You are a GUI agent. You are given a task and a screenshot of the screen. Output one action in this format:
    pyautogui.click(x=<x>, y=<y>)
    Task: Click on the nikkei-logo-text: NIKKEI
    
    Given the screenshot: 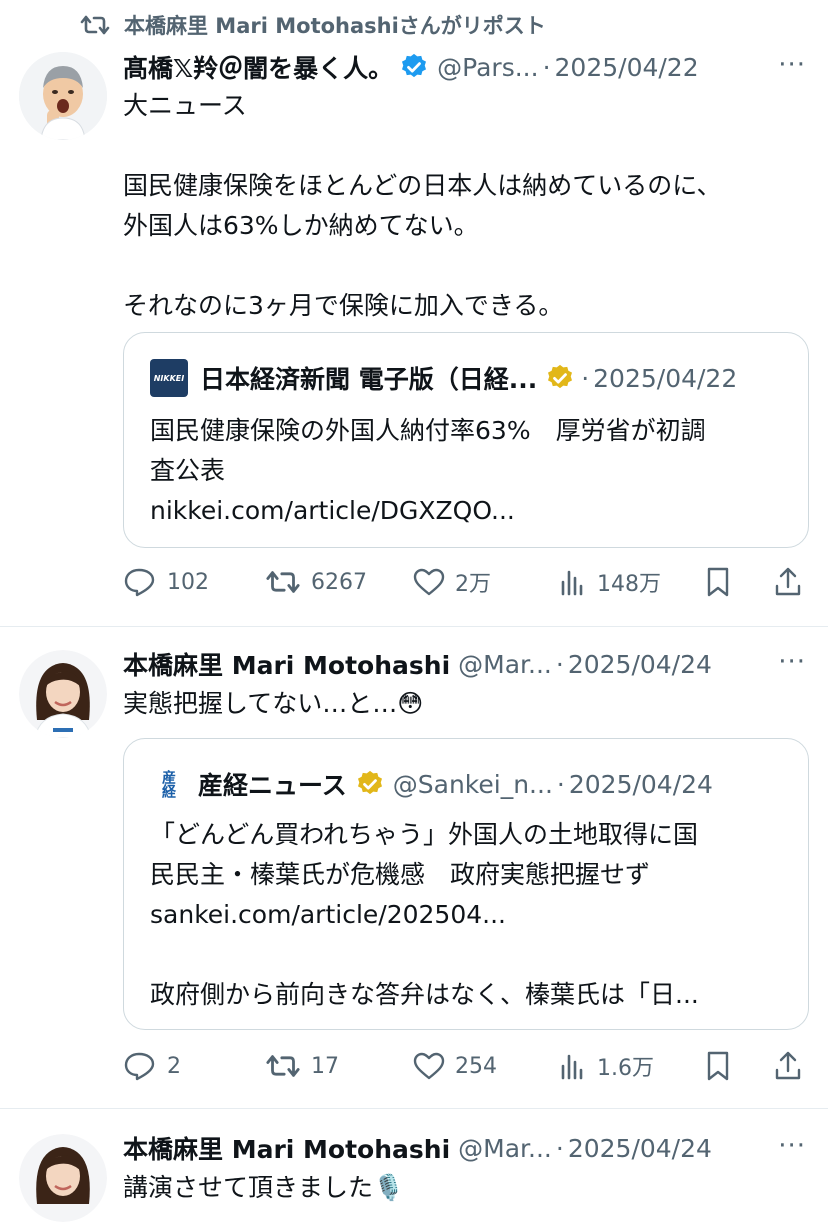 What is the action you would take?
    pyautogui.click(x=169, y=378)
    